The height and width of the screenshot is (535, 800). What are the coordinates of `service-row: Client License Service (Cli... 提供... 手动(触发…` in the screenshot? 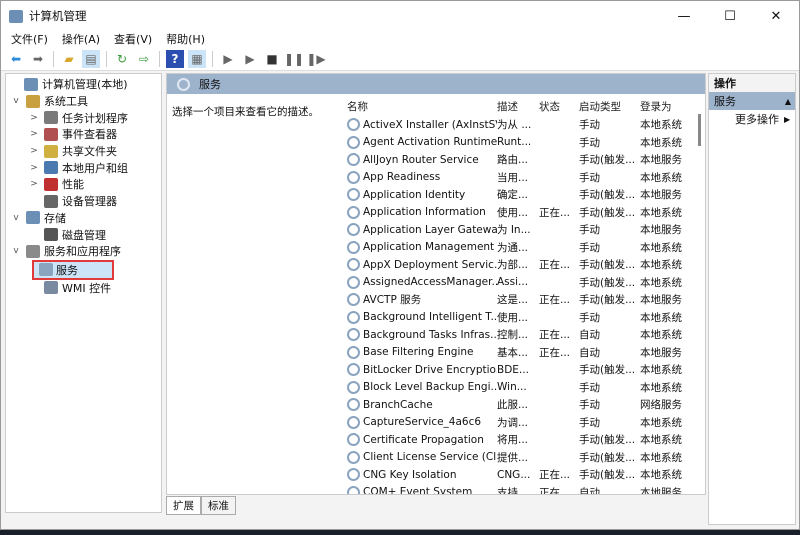 It's located at (522, 458).